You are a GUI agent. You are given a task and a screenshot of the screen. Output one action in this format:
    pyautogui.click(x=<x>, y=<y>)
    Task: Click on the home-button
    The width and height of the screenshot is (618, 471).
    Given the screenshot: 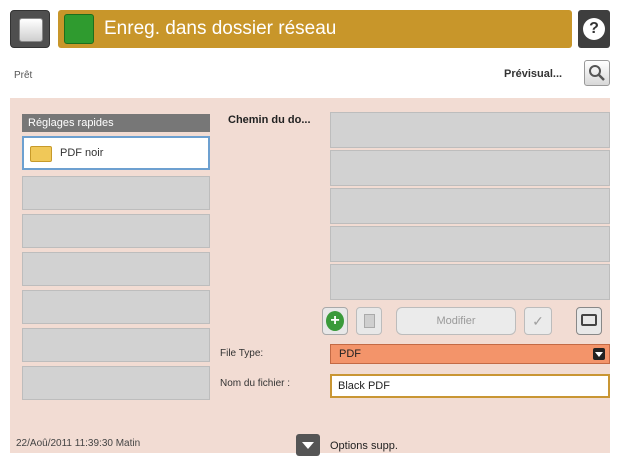 What is the action you would take?
    pyautogui.click(x=30, y=29)
    